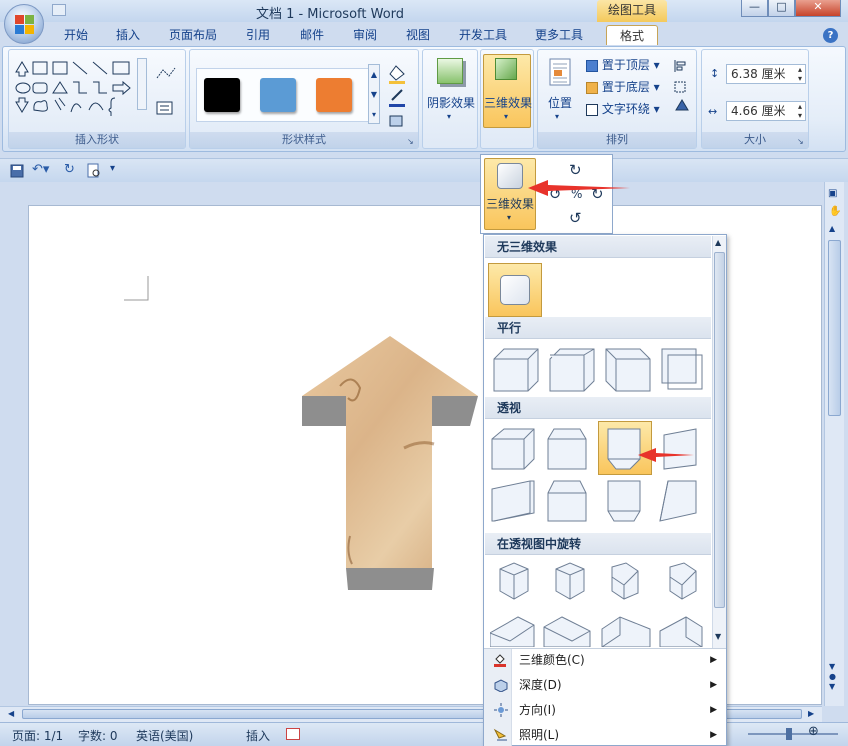  Describe the element at coordinates (374, 94) in the screenshot. I see `style-gallery-scroll: ▲ ▼ ▾` at that location.